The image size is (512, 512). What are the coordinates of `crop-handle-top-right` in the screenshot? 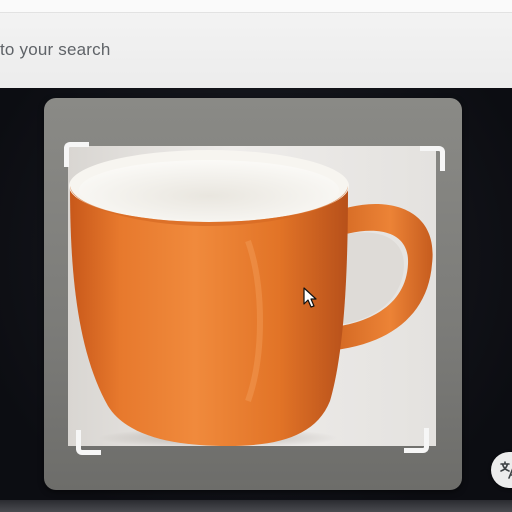 It's located at (432, 158).